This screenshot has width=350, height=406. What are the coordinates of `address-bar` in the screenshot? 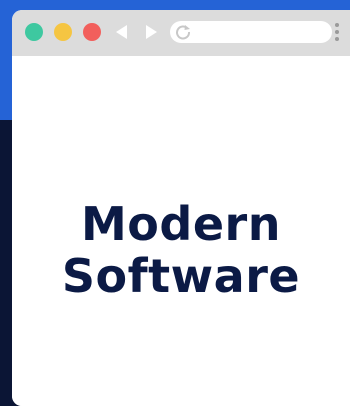 It's located at (251, 32).